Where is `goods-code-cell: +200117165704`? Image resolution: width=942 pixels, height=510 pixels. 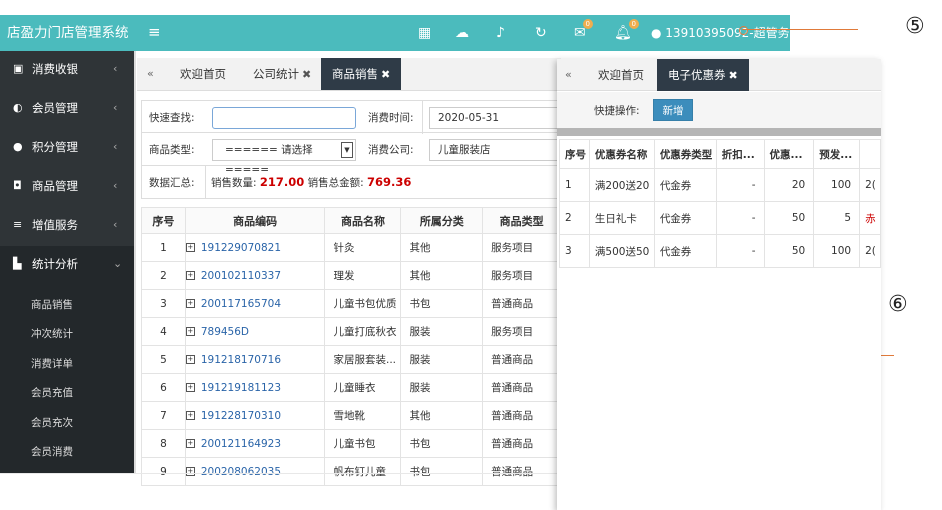 goods-code-cell: +200117165704 is located at coordinates (255, 303).